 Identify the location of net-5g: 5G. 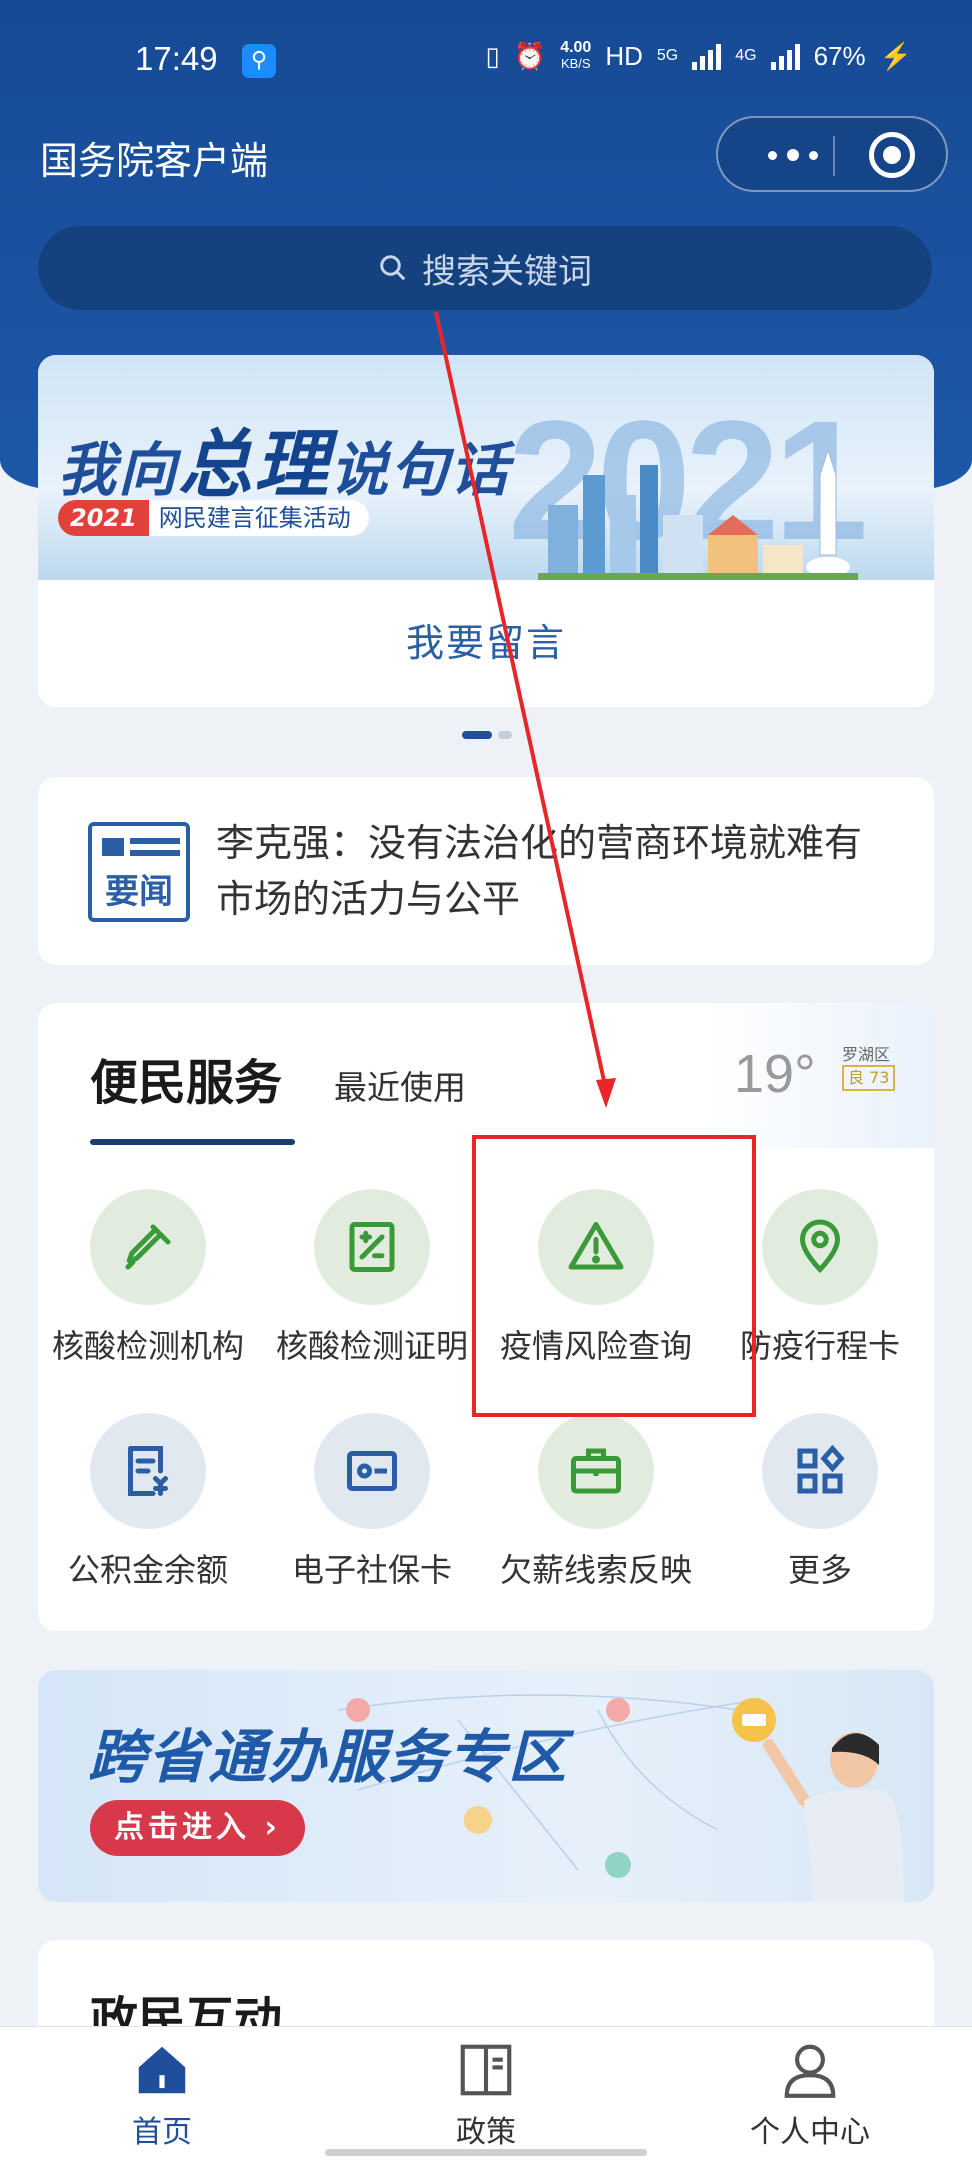
(667, 55).